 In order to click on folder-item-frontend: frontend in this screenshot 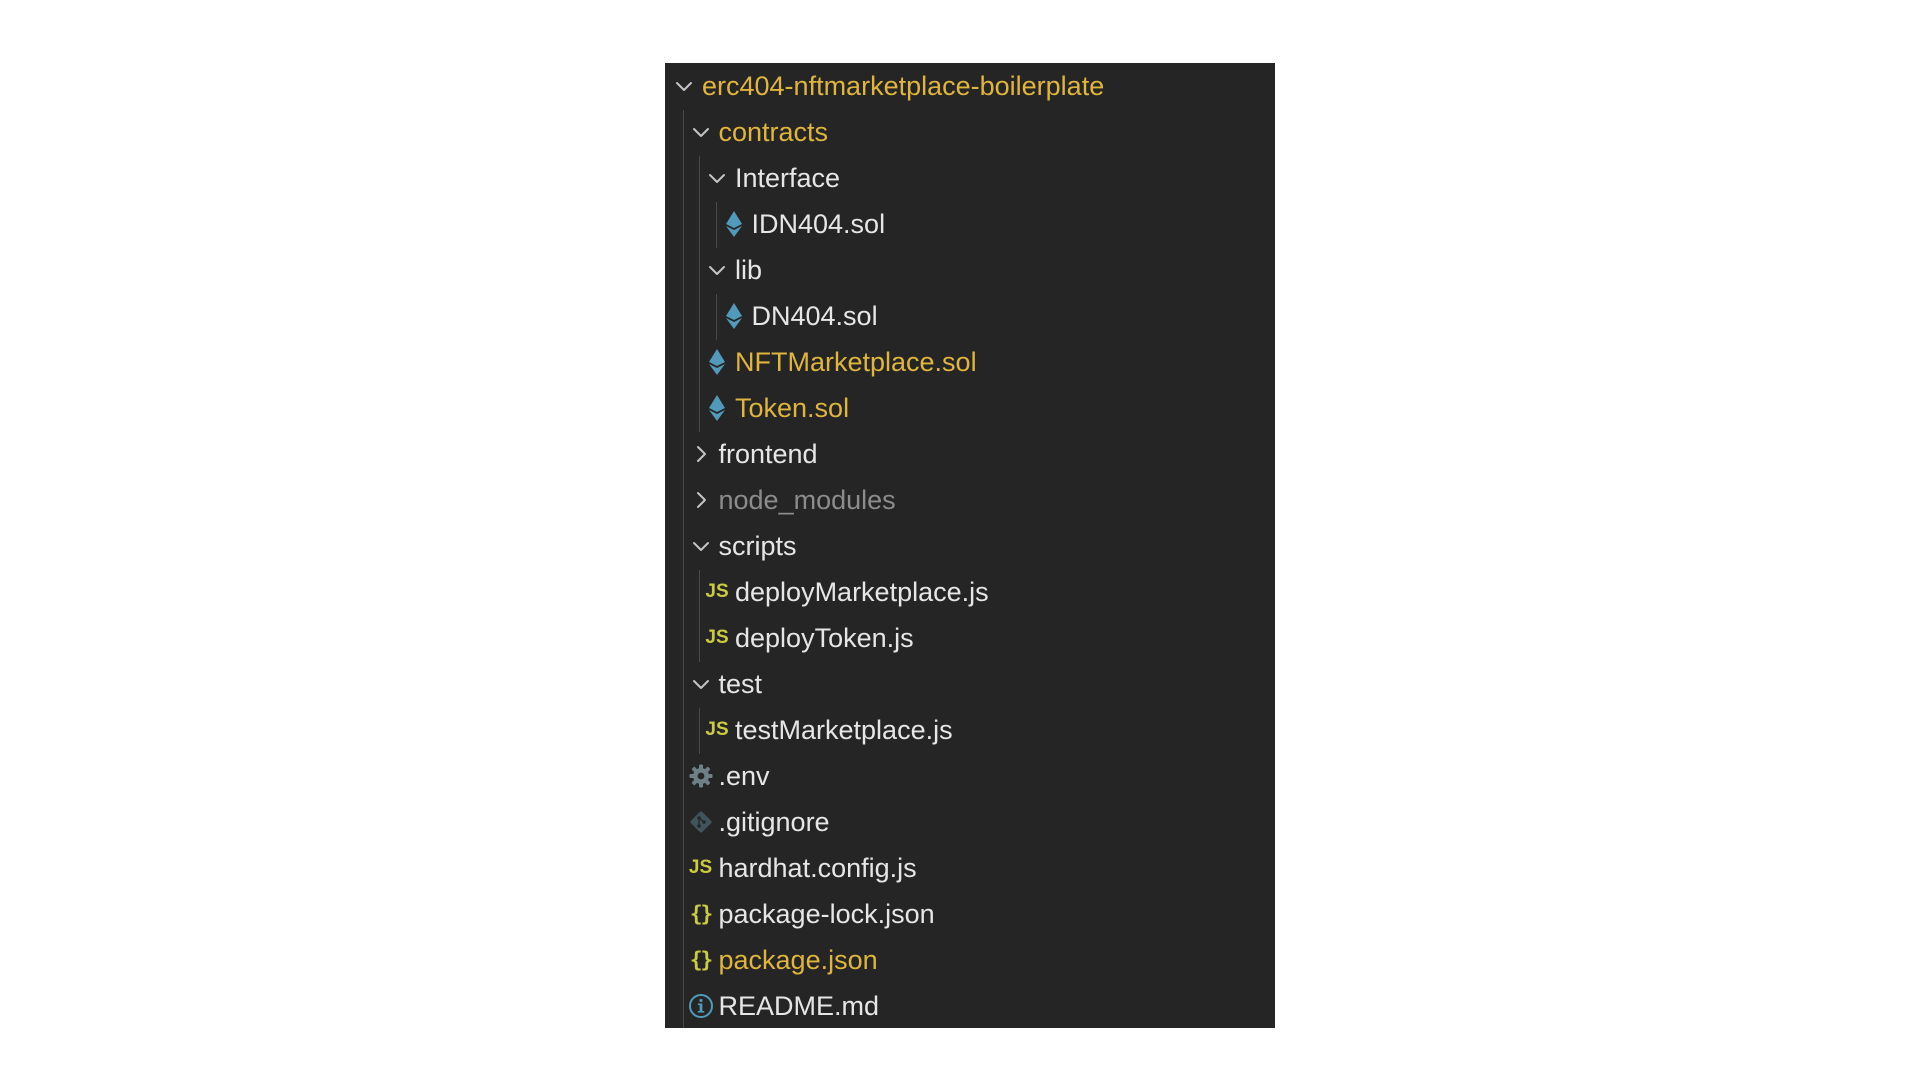, I will do `click(970, 454)`.